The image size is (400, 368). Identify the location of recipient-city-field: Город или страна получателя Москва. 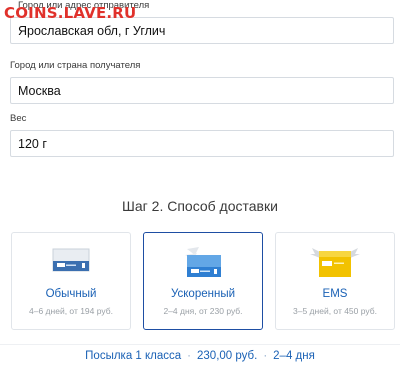
(202, 82).